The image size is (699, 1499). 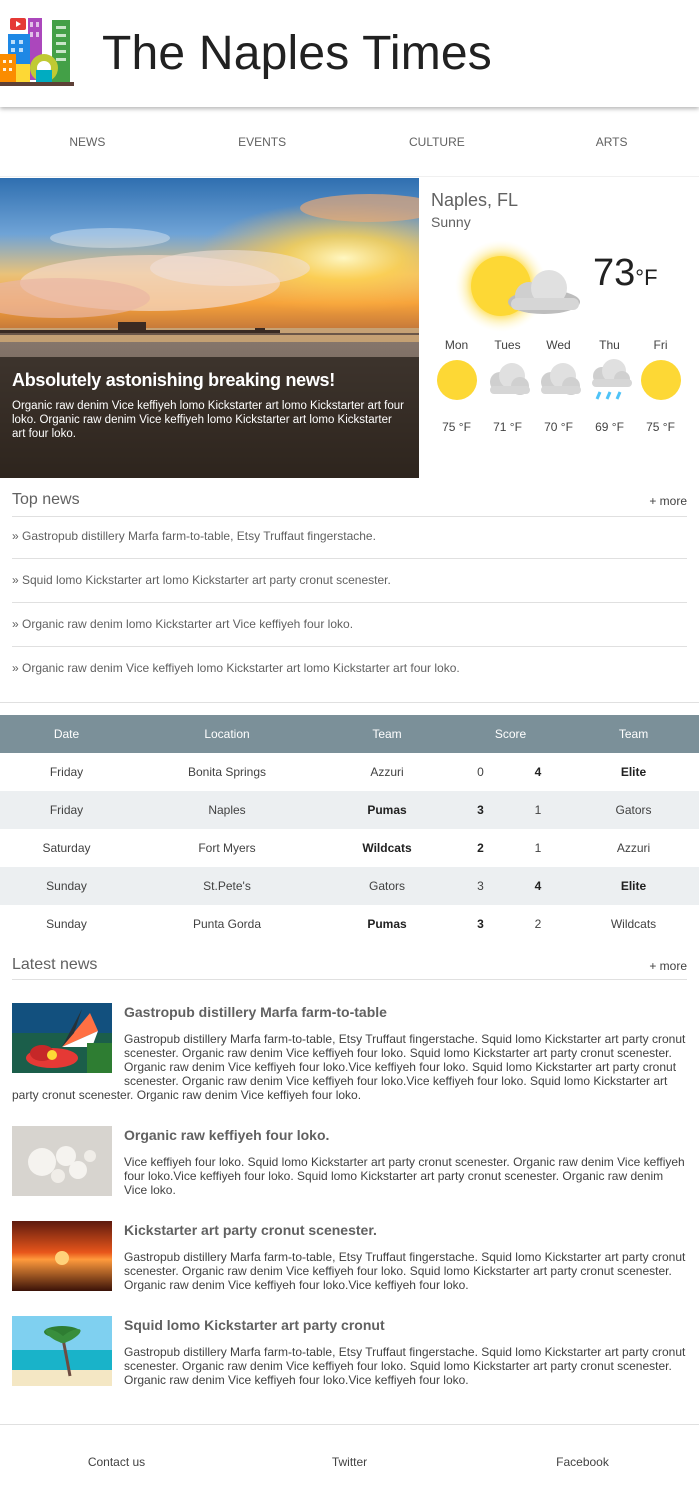 What do you see at coordinates (437, 141) in the screenshot?
I see `nav-item-culture: CULTURE` at bounding box center [437, 141].